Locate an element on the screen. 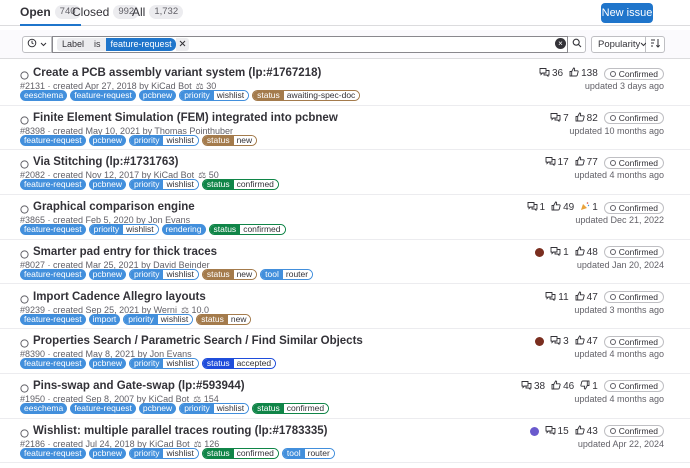 The image size is (690, 468). history-icon is located at coordinates (32, 44).